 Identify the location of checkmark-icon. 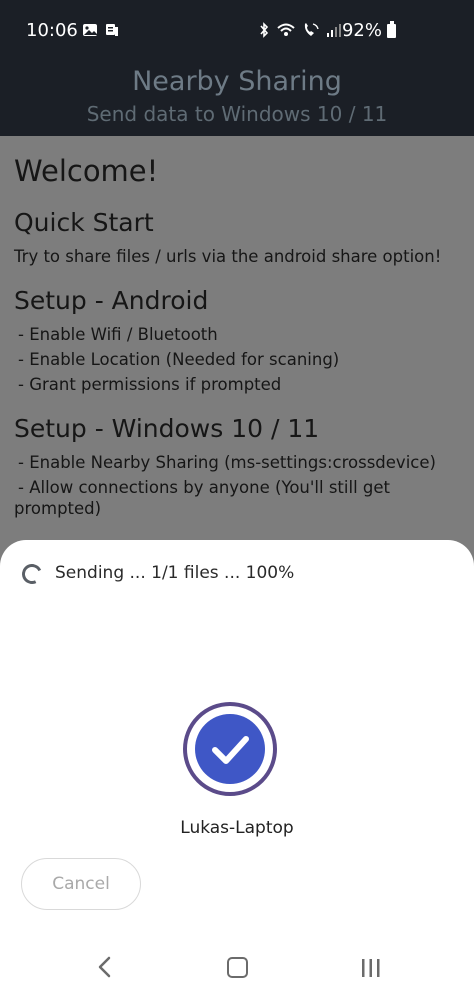
(230, 750).